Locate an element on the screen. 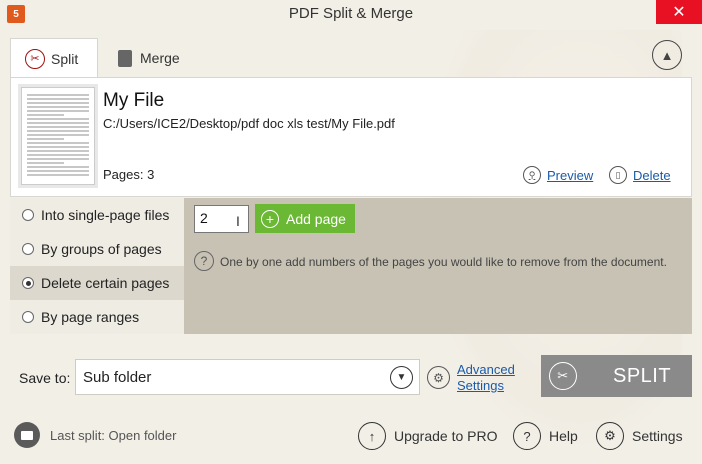 The width and height of the screenshot is (702, 464). advanced-settings-link: Advanced Settings is located at coordinates (486, 378).